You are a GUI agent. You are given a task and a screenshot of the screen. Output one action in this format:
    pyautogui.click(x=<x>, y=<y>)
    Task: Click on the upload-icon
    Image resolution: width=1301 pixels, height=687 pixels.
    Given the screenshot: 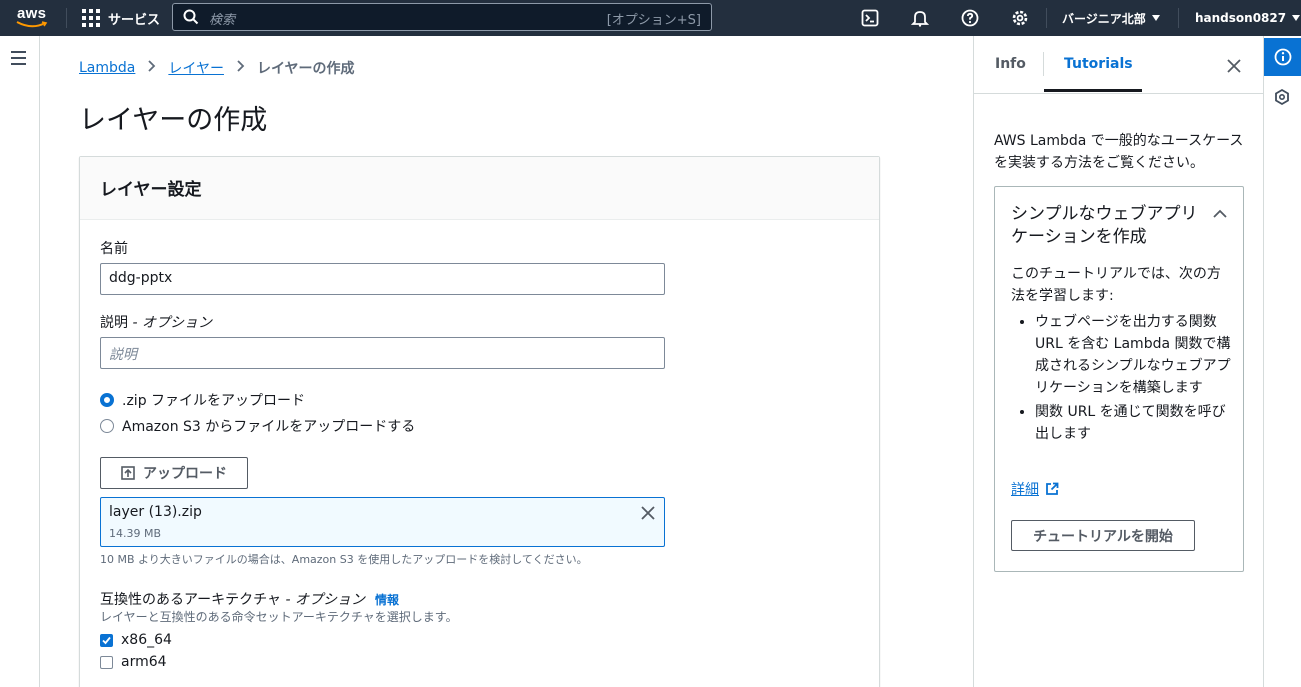 What is the action you would take?
    pyautogui.click(x=128, y=473)
    